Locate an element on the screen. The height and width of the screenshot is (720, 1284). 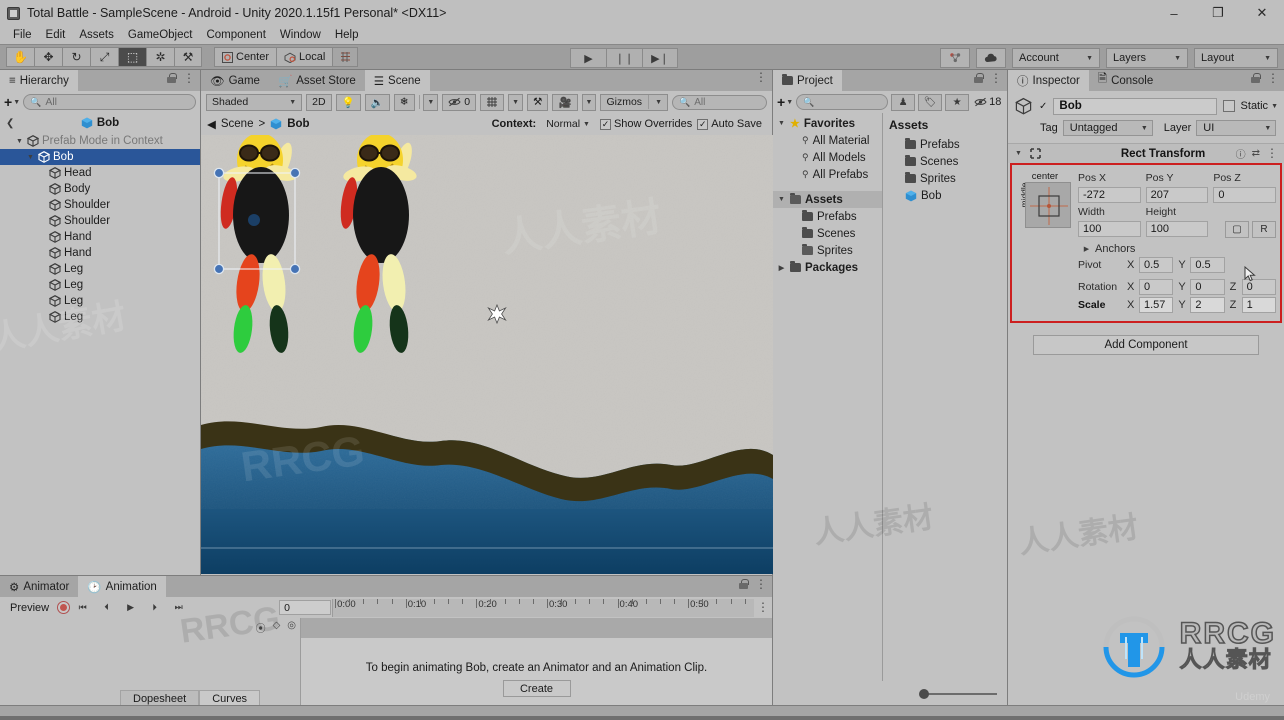
menu-assets: Assets is located at coordinates (96, 35).